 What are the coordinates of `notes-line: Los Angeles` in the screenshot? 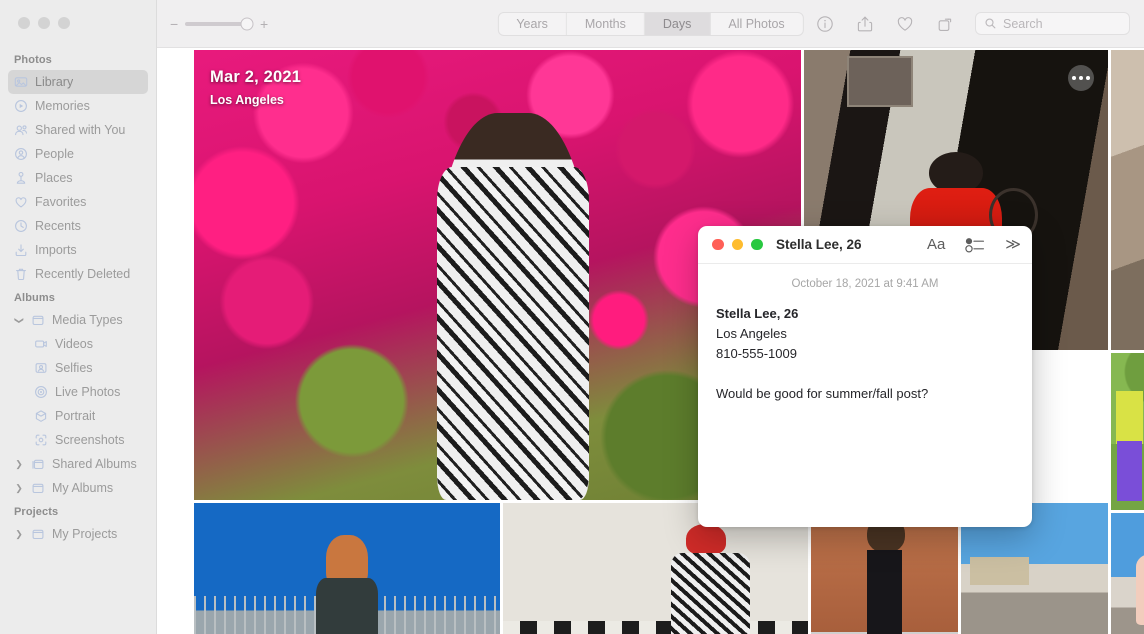 It's located at (751, 333).